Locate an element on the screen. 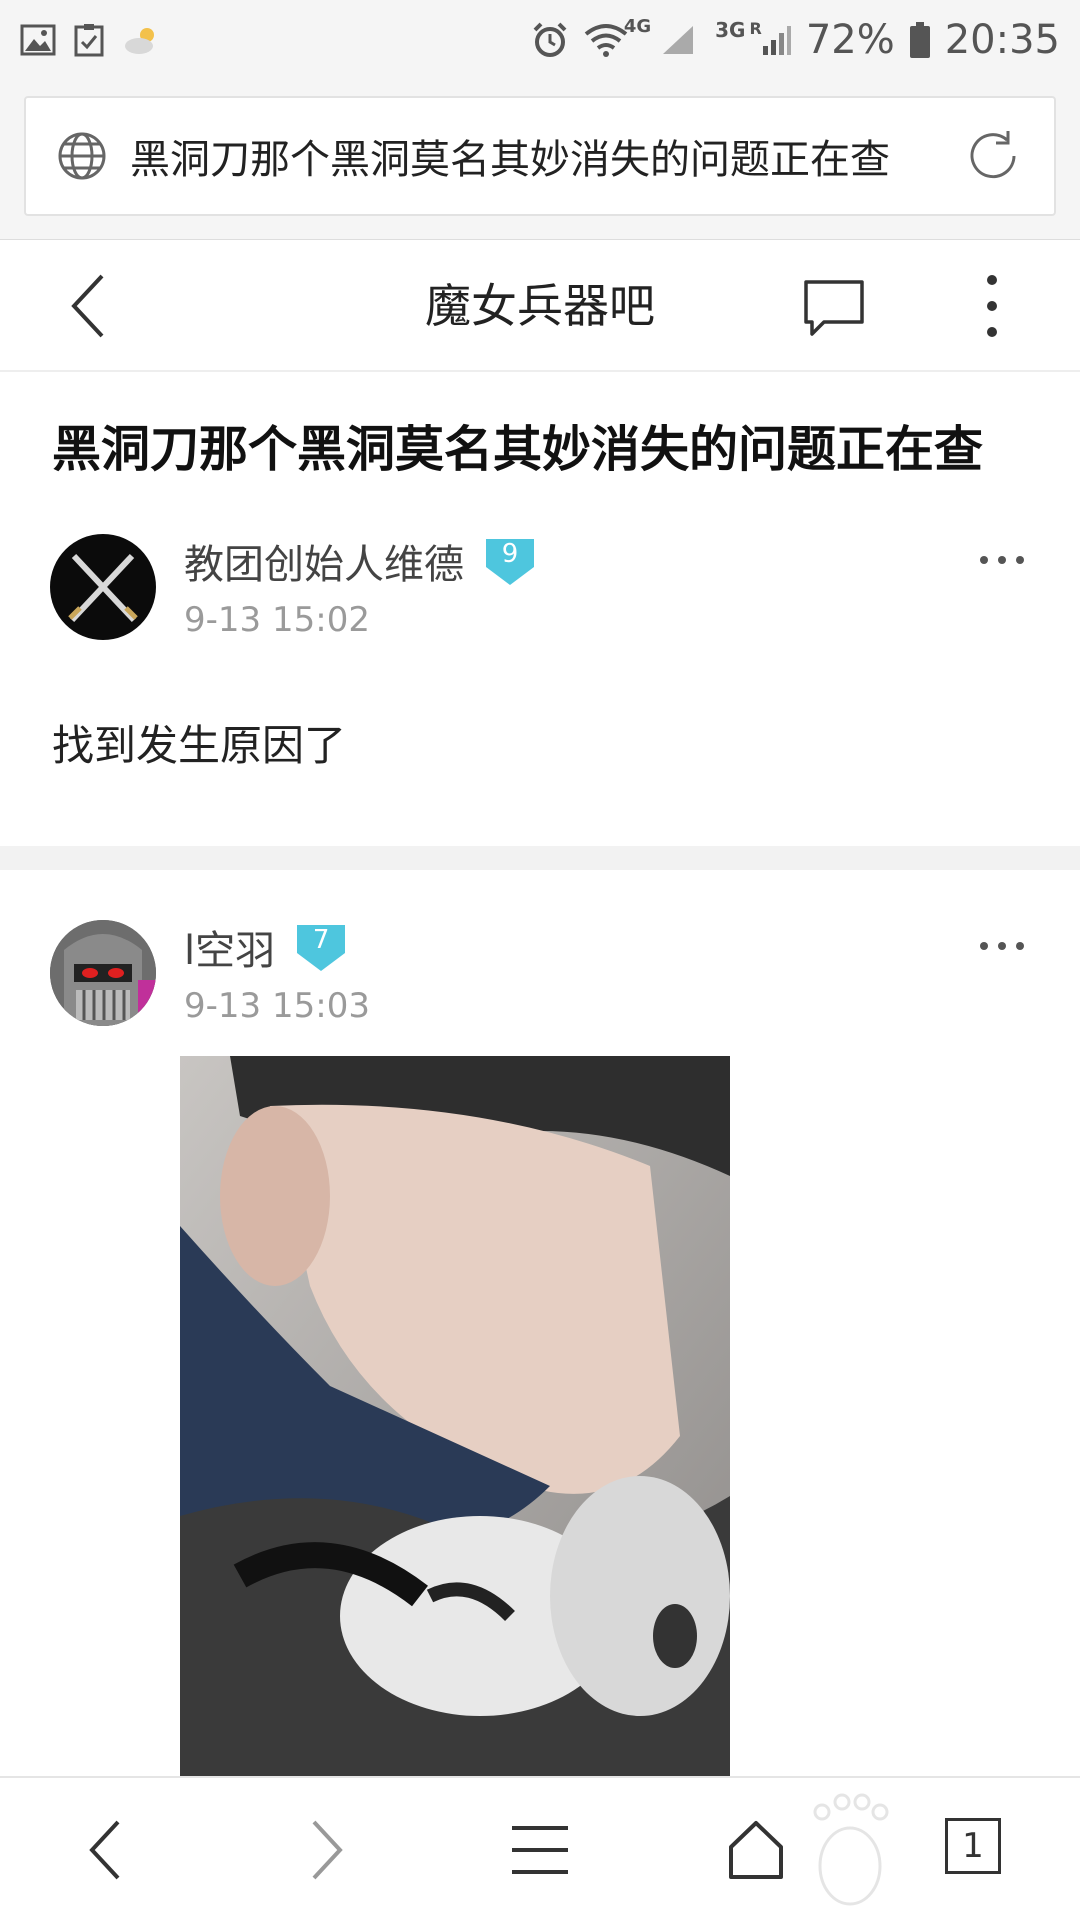 This screenshot has height=1920, width=1080. url-text: 黑洞刀那个黑洞莫名其妙消失的问题正在查 is located at coordinates (536, 156).